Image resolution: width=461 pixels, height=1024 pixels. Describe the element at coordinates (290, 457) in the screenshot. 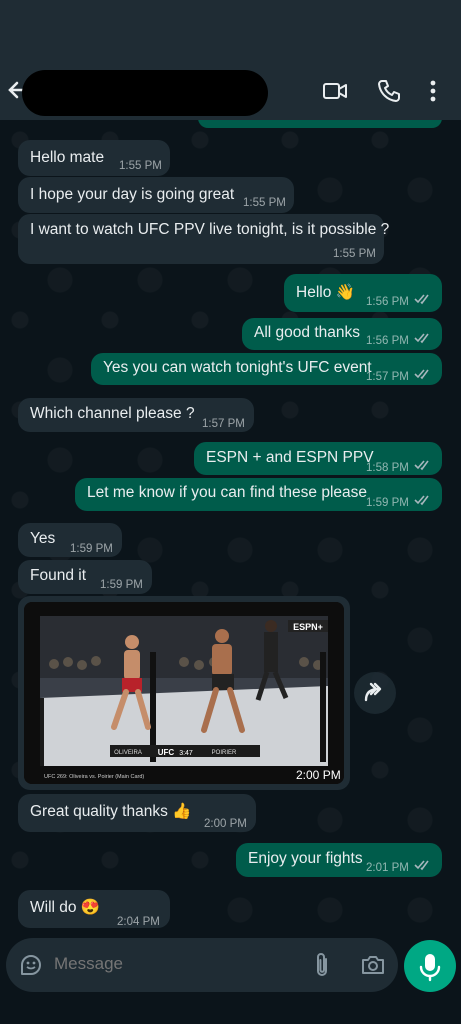

I see `message-text: ESPN + and ESPN PPV` at that location.